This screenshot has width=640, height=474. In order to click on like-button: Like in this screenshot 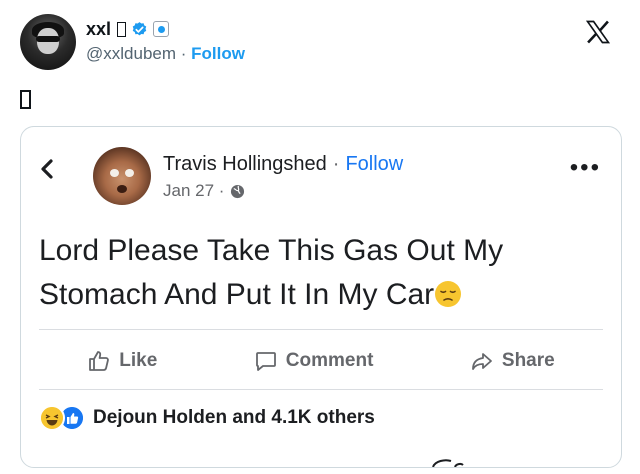, I will do `click(122, 361)`.